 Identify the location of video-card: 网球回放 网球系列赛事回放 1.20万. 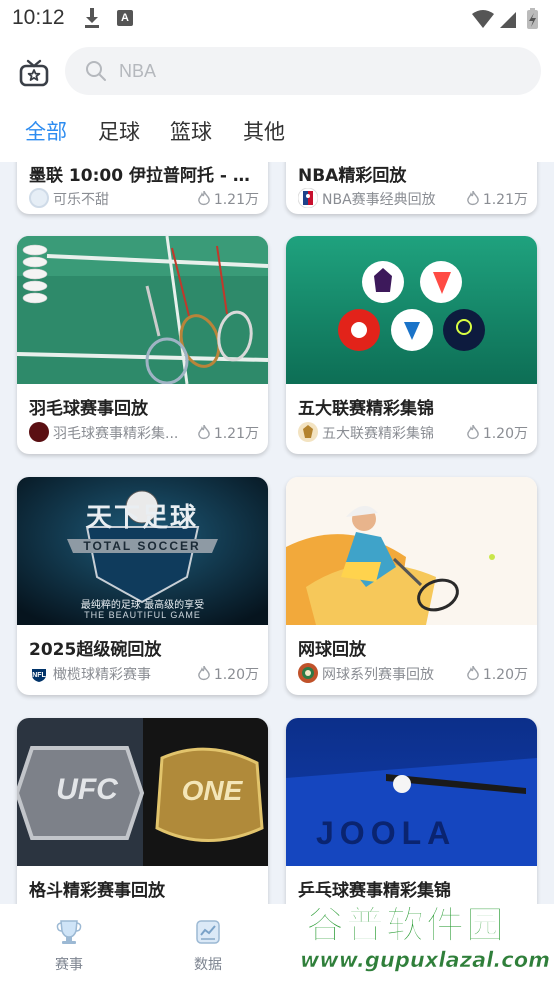
(411, 586).